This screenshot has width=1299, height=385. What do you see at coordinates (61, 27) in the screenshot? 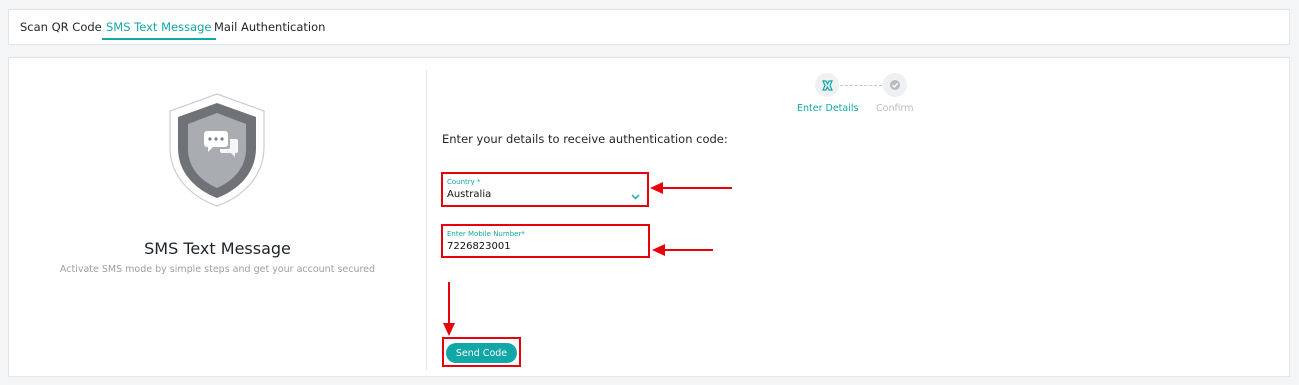
I see `tab-scan-qr-code: Scan QR Code` at bounding box center [61, 27].